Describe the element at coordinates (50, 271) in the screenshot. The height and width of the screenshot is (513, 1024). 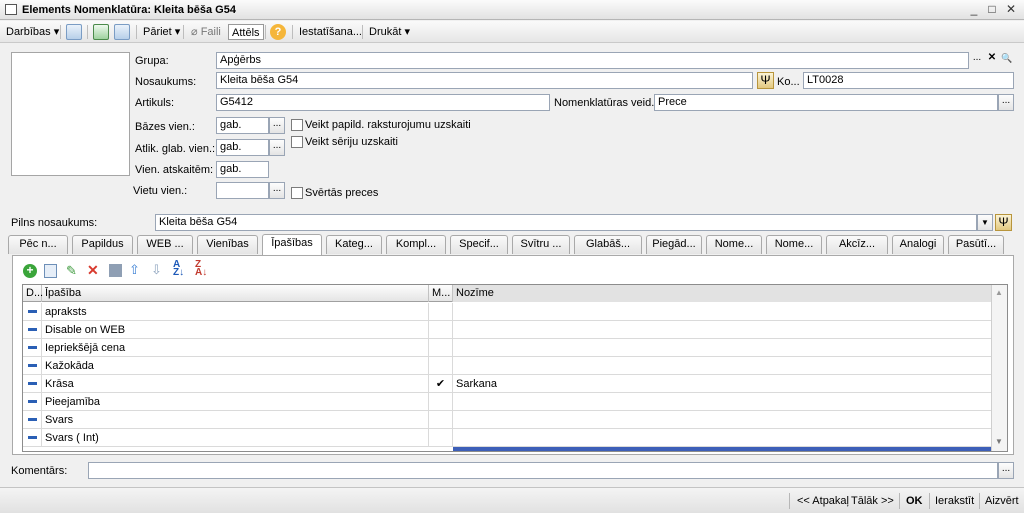
I see `copy-row-icon` at that location.